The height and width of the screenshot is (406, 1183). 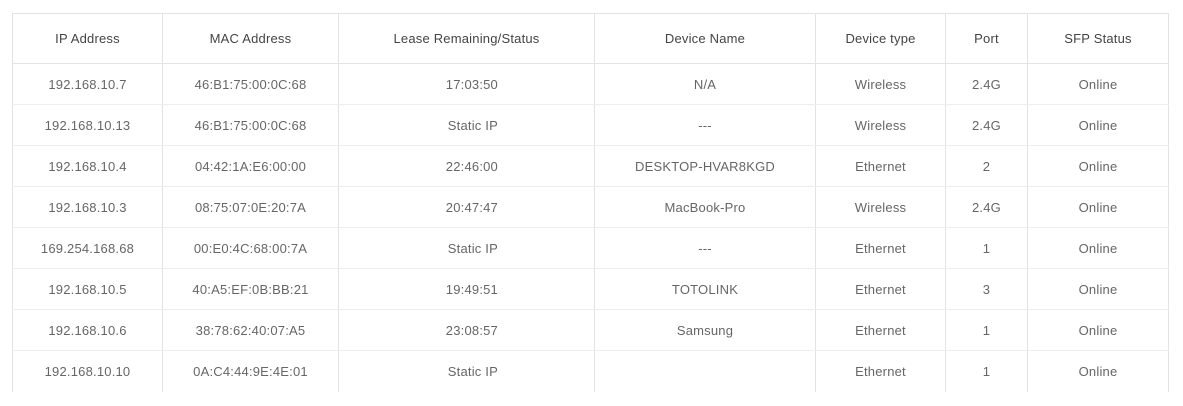 I want to click on cell-ip: 192.168.10.10, so click(x=87, y=371).